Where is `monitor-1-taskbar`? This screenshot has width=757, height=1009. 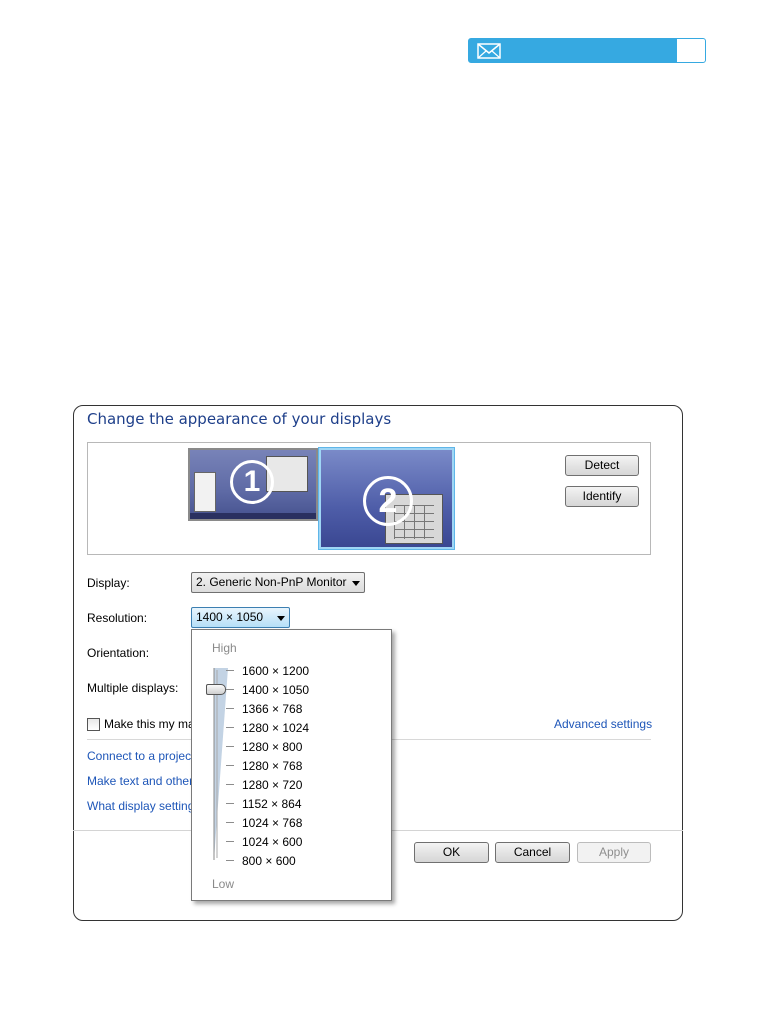
monitor-1-taskbar is located at coordinates (253, 516).